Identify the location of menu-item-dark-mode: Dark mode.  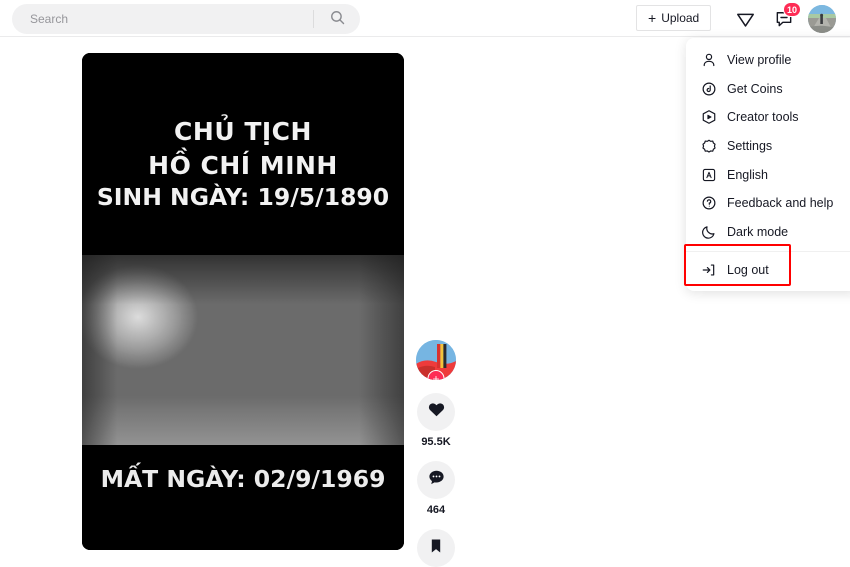
(768, 232).